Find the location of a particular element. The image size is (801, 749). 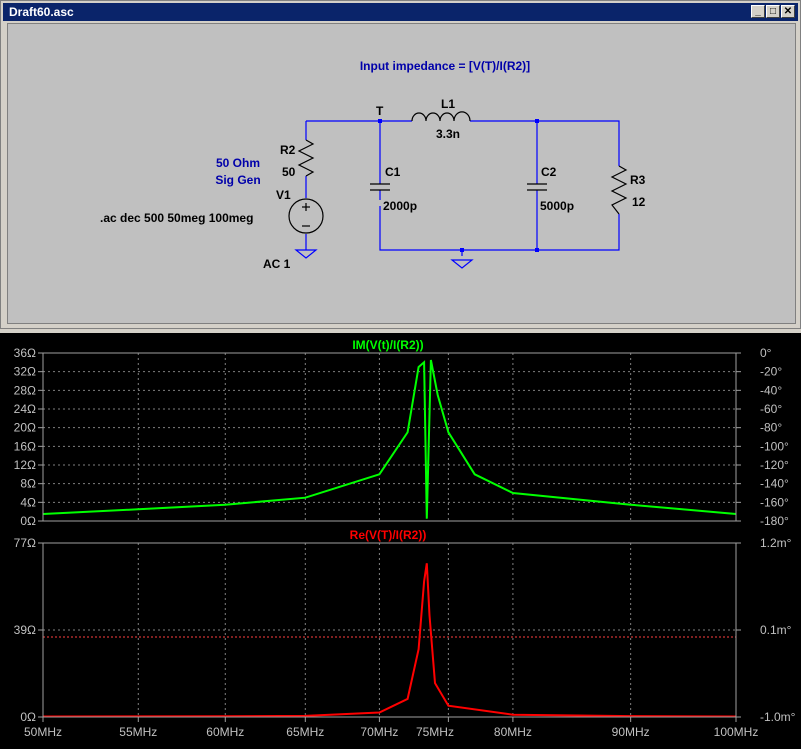

x-tick-label: 65MHz is located at coordinates (305, 732).